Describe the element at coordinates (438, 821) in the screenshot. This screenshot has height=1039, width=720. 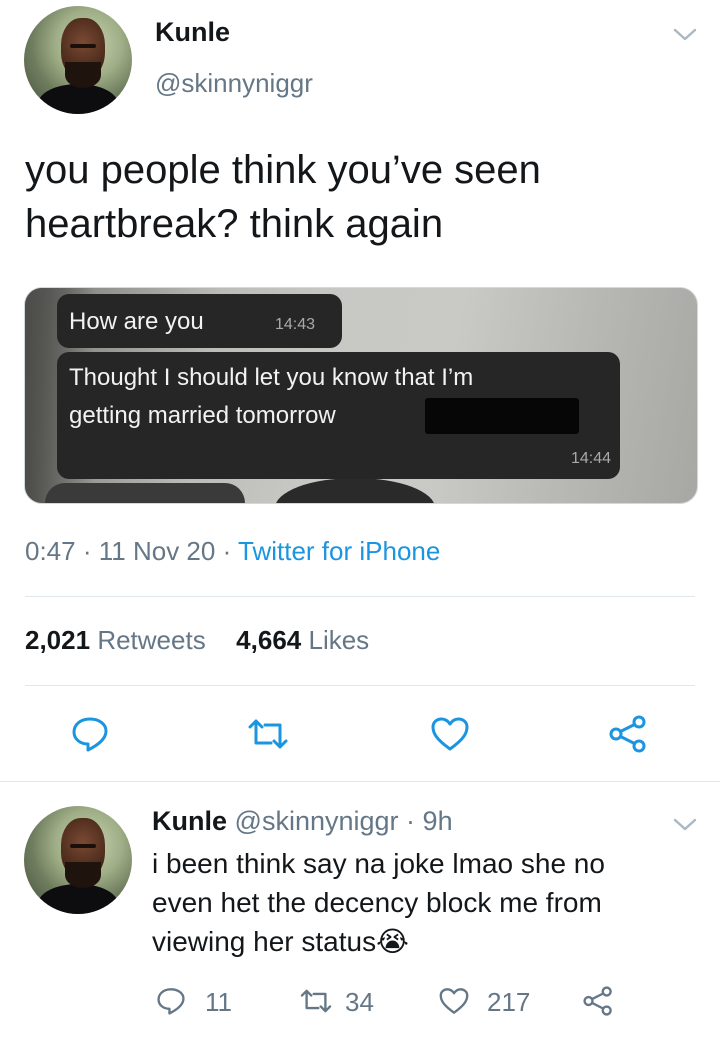
I see `reply-time: 9h` at that location.